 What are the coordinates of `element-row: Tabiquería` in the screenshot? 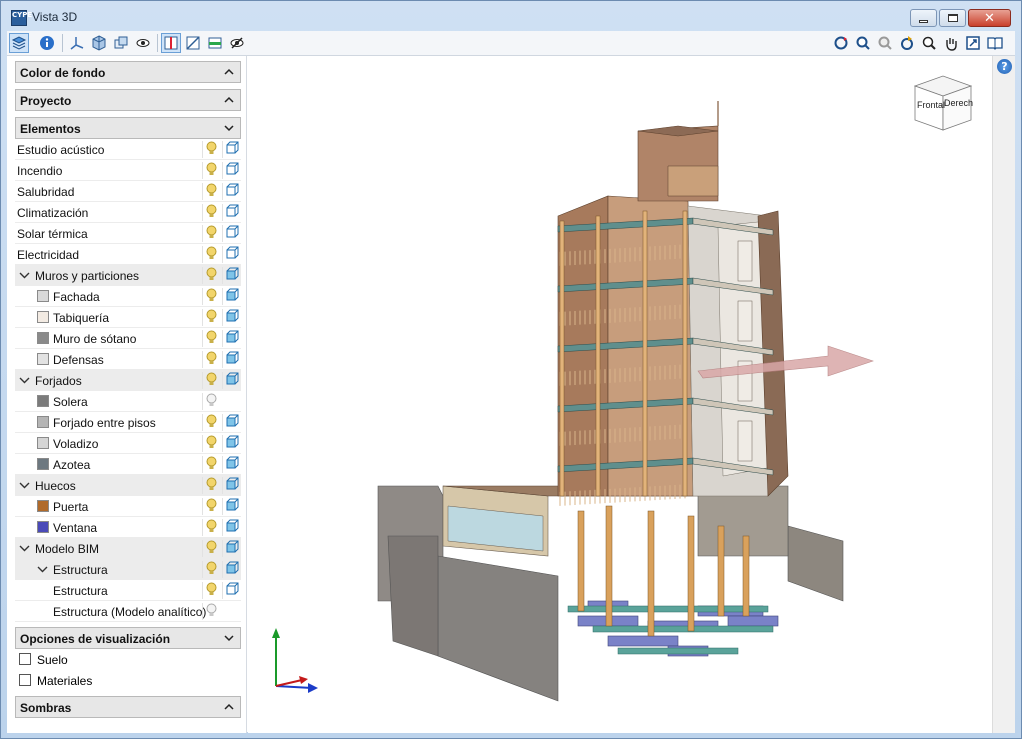 It's located at (128, 317).